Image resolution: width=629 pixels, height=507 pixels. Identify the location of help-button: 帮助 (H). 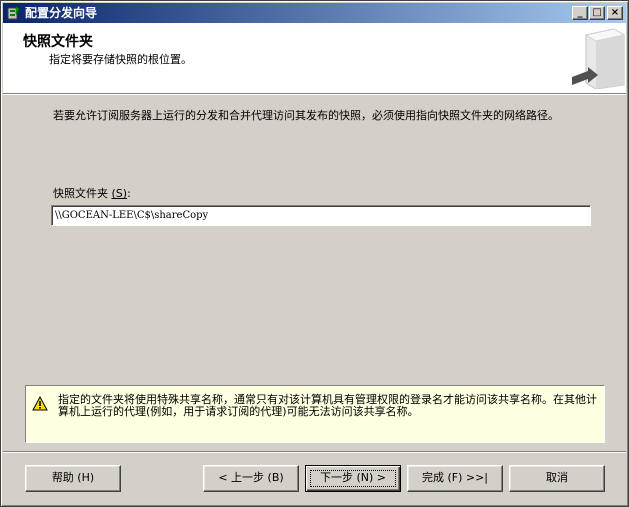
(73, 478).